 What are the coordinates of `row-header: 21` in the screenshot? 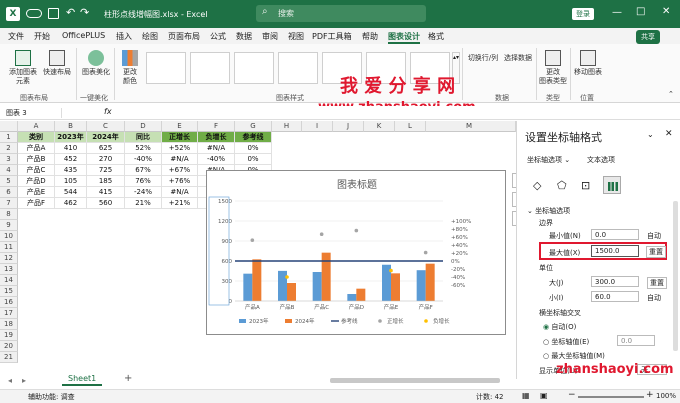 It's located at (9, 357).